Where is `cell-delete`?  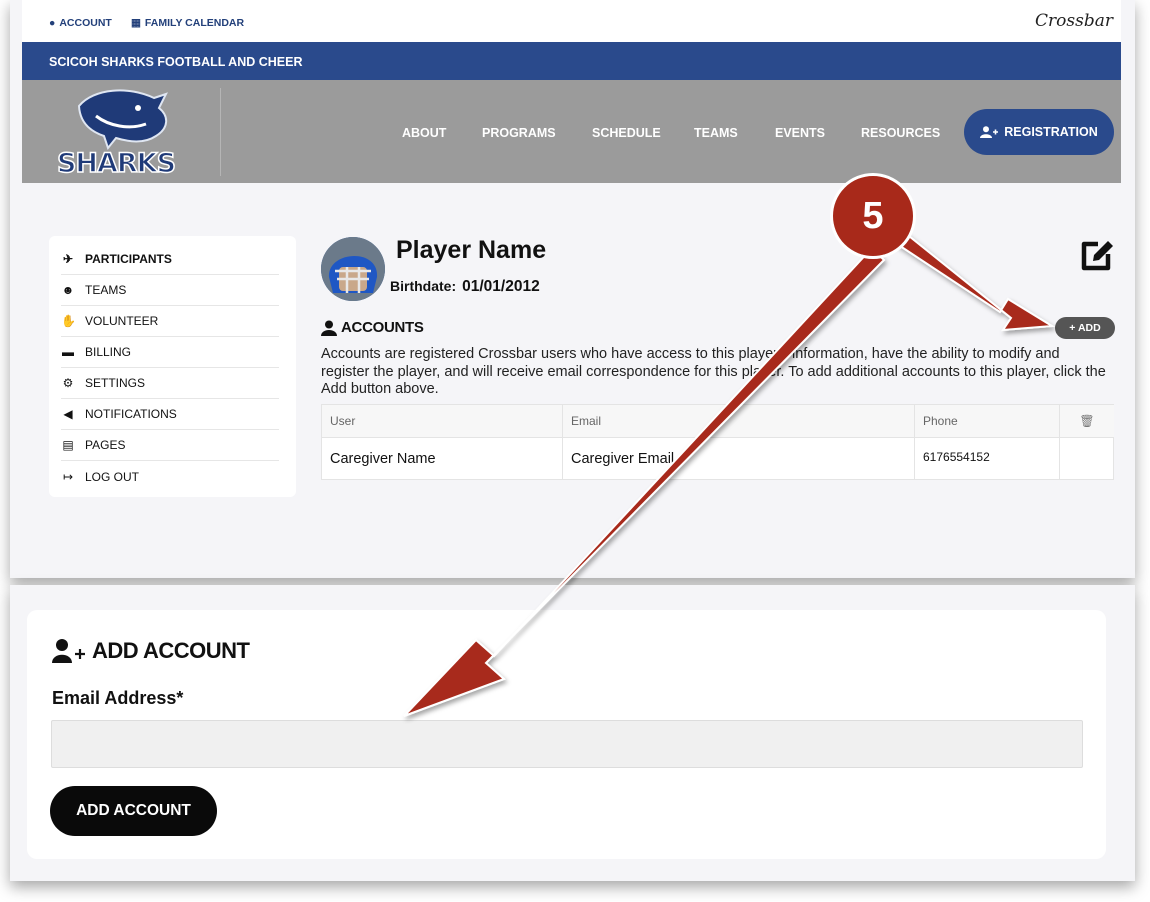
cell-delete is located at coordinates (1087, 459).